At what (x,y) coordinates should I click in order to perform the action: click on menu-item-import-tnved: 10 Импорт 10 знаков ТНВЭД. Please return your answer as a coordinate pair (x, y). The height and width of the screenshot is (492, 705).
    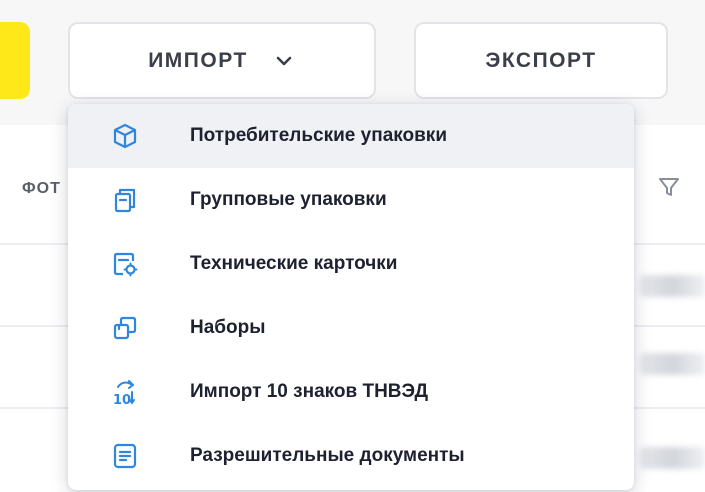
    Looking at the image, I should click on (351, 392).